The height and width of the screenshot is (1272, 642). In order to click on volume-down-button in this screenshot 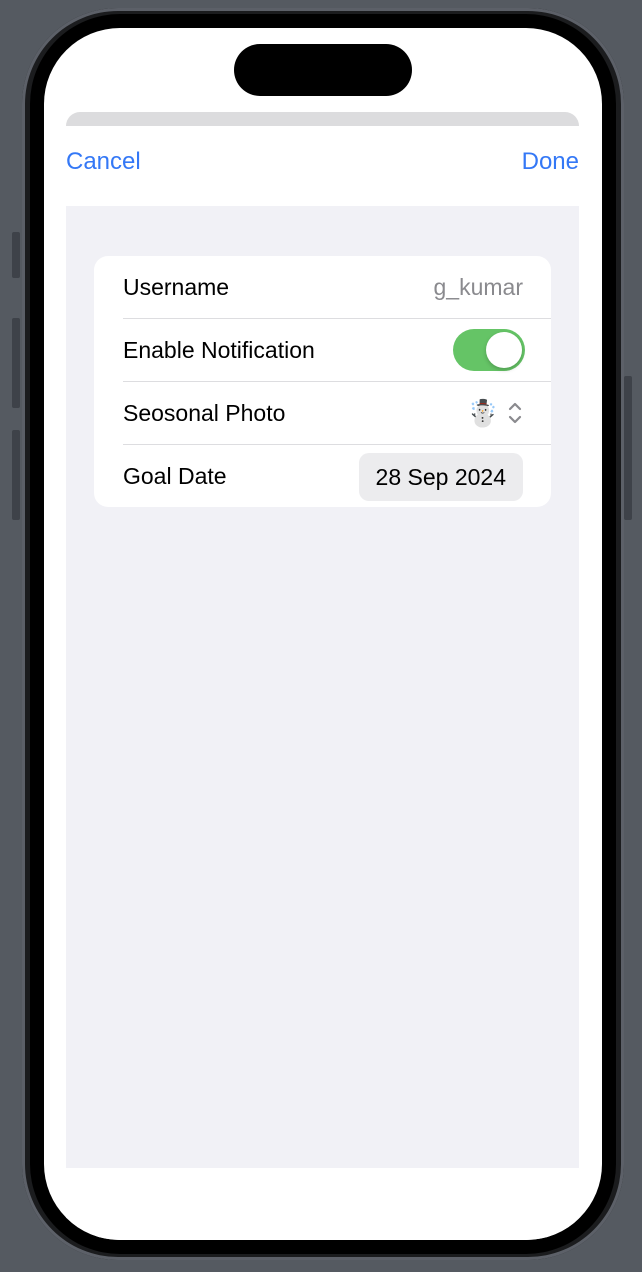, I will do `click(16, 475)`.